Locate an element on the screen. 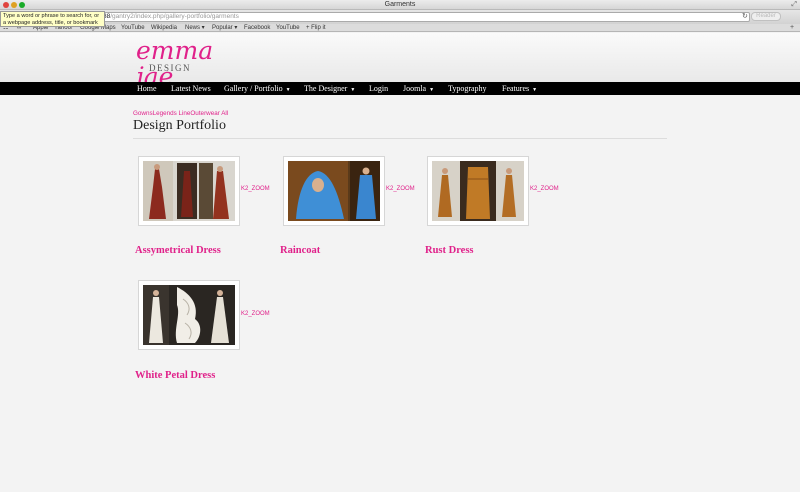 This screenshot has height=492, width=800. nav-label: Typography is located at coordinates (467, 88).